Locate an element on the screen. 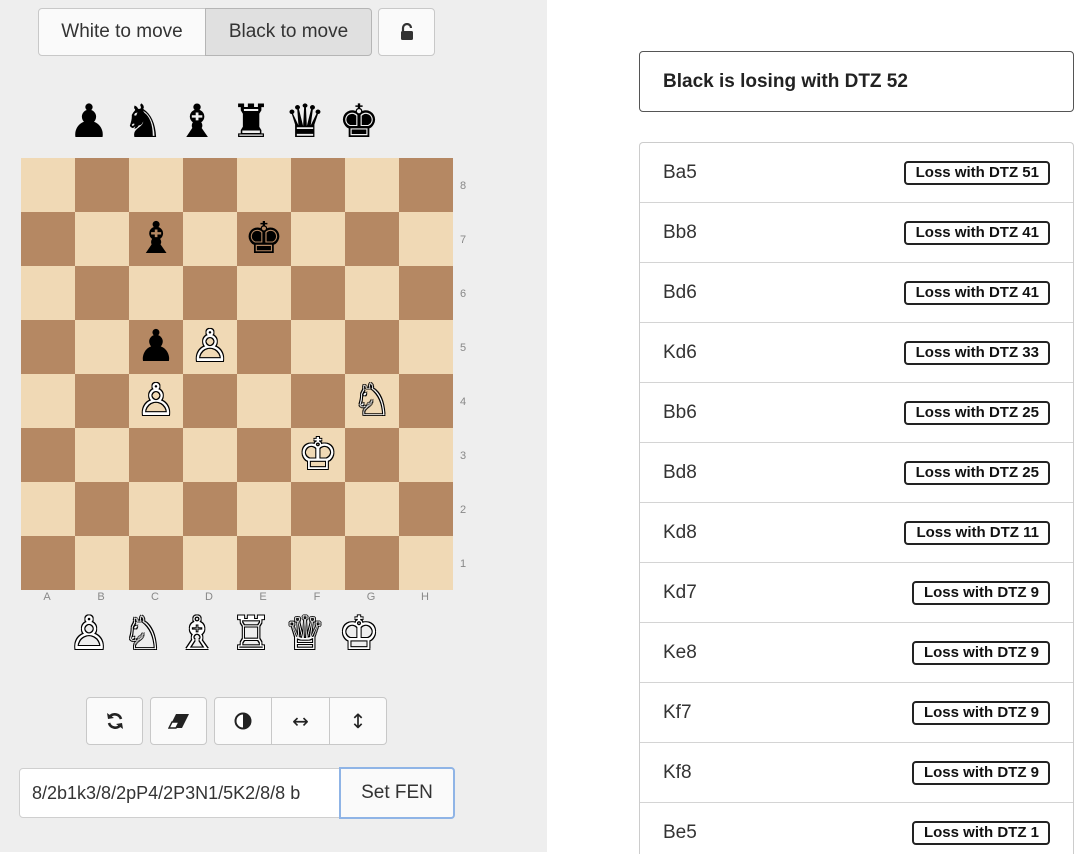 This screenshot has width=1080, height=854. square-h7 is located at coordinates (426, 239).